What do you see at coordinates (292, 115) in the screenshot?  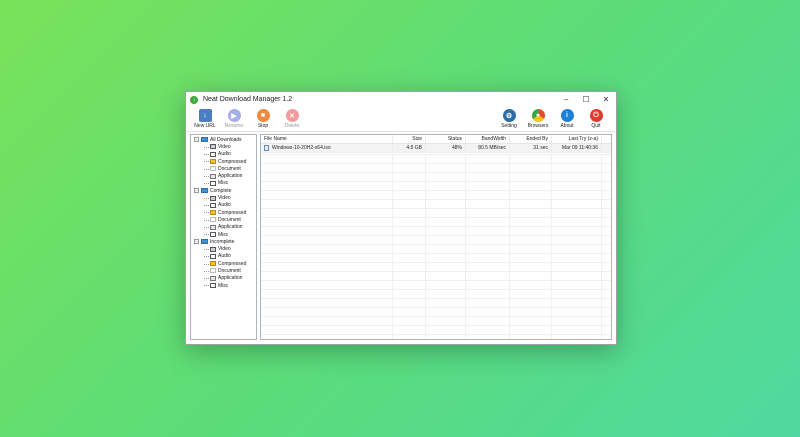 I see `delete-icon: ✕` at bounding box center [292, 115].